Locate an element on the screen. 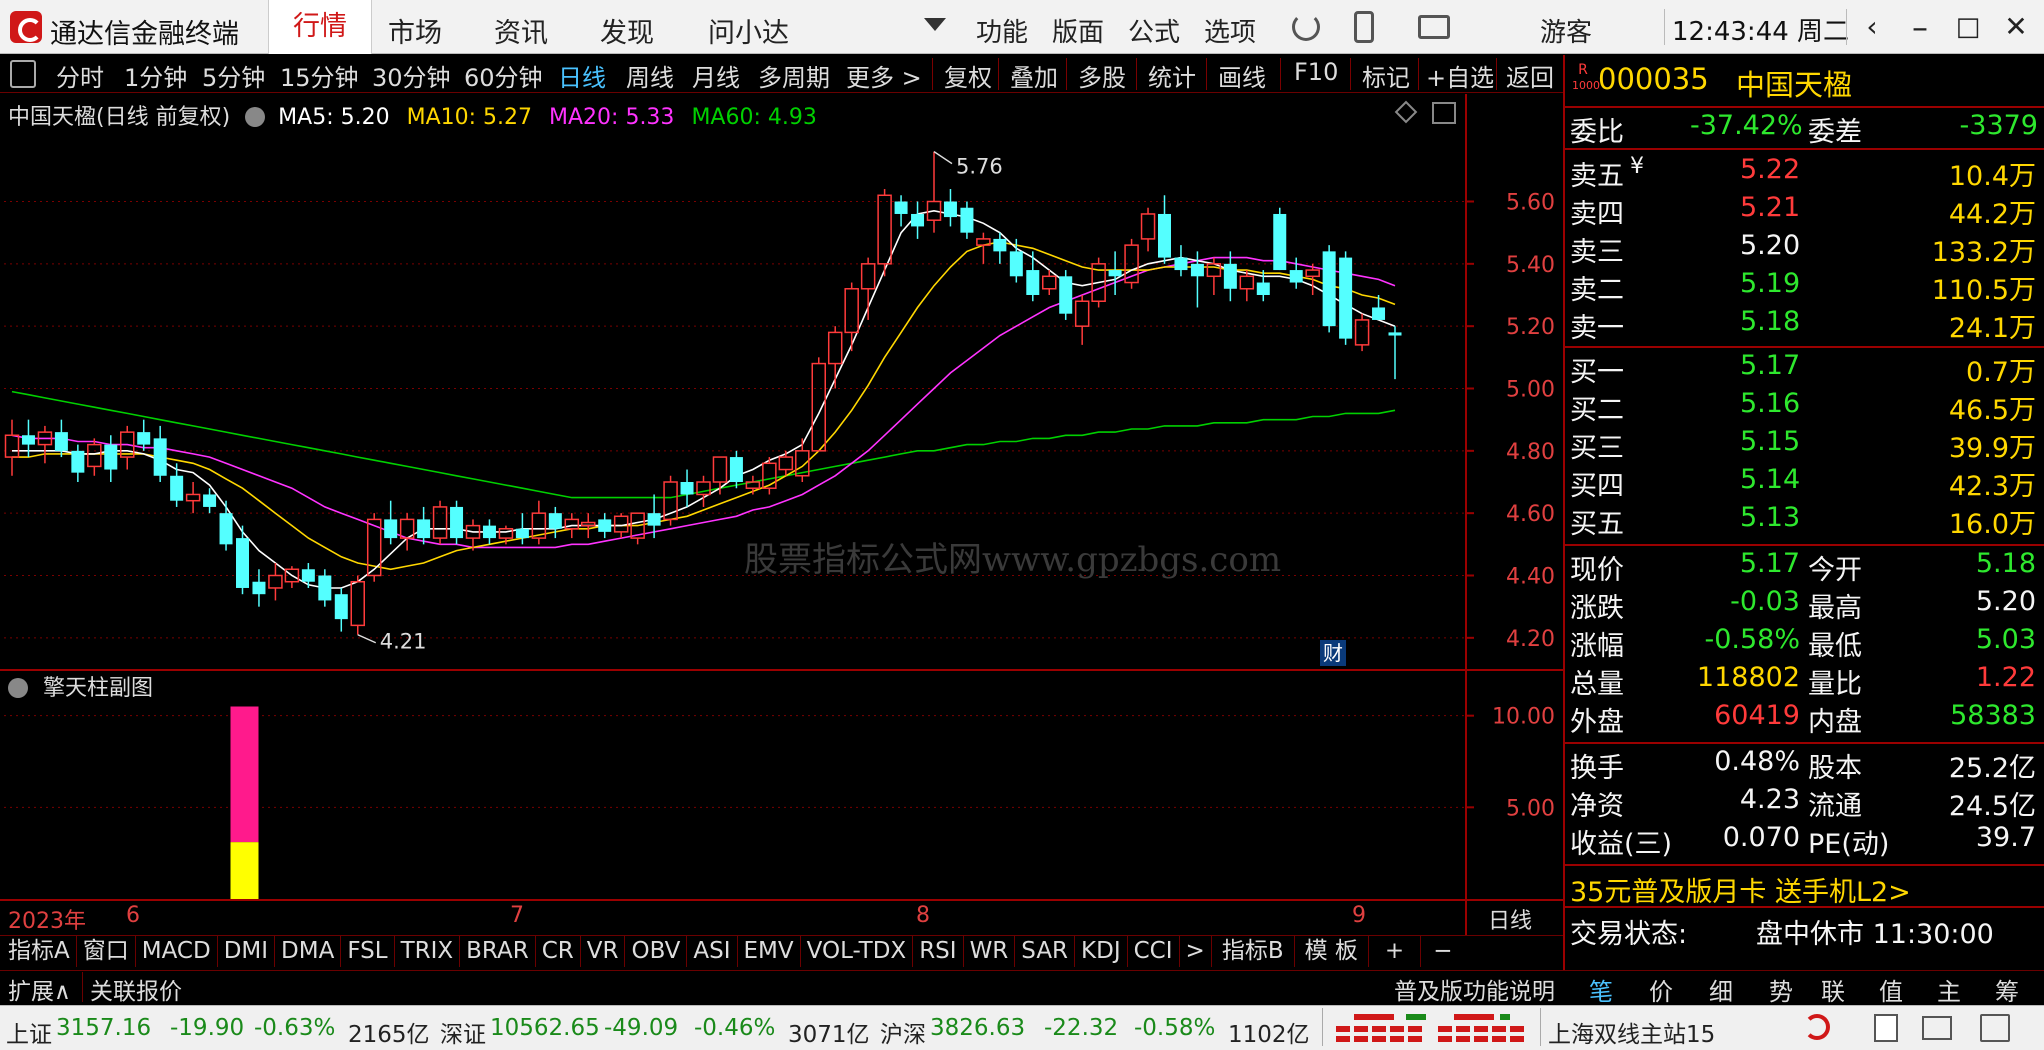  message-icon is located at coordinates (1434, 27).